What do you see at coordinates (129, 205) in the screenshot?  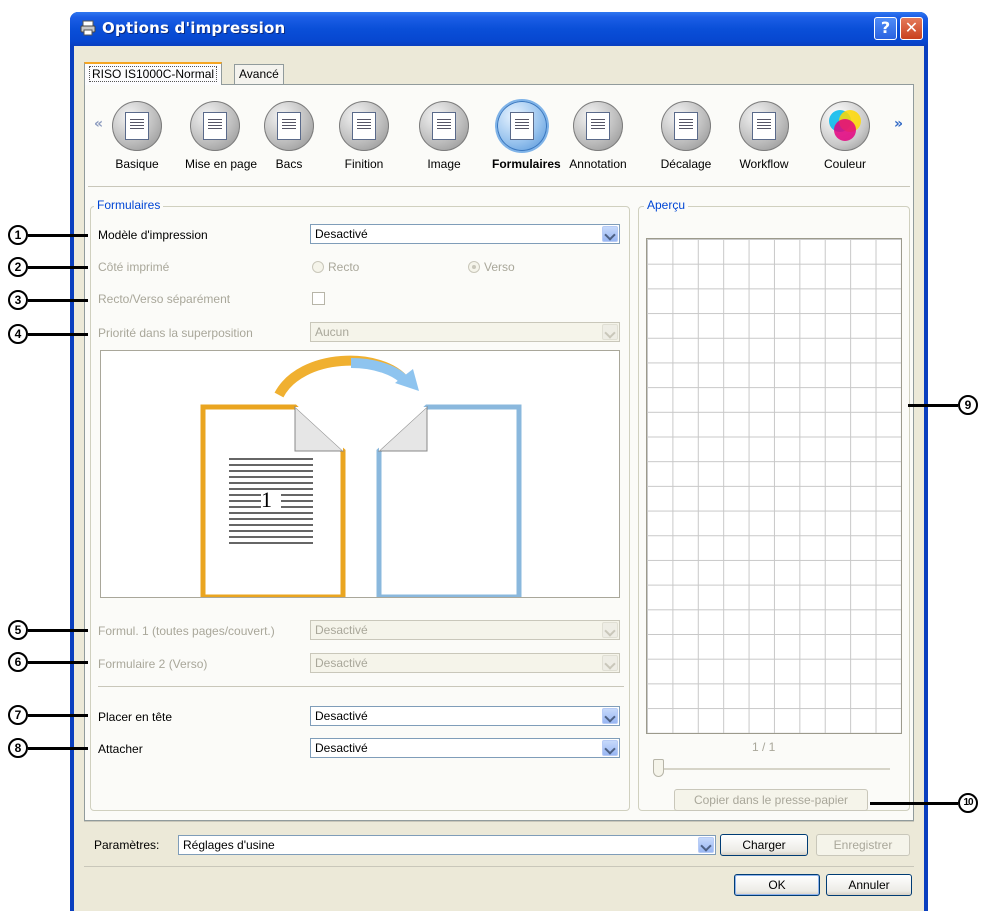 I see `formulaires-group-title: Formulaires` at bounding box center [129, 205].